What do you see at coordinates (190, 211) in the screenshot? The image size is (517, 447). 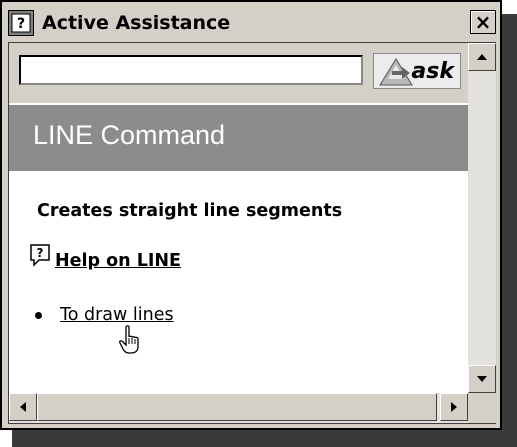 I see `command-description: Creates straight line segments` at bounding box center [190, 211].